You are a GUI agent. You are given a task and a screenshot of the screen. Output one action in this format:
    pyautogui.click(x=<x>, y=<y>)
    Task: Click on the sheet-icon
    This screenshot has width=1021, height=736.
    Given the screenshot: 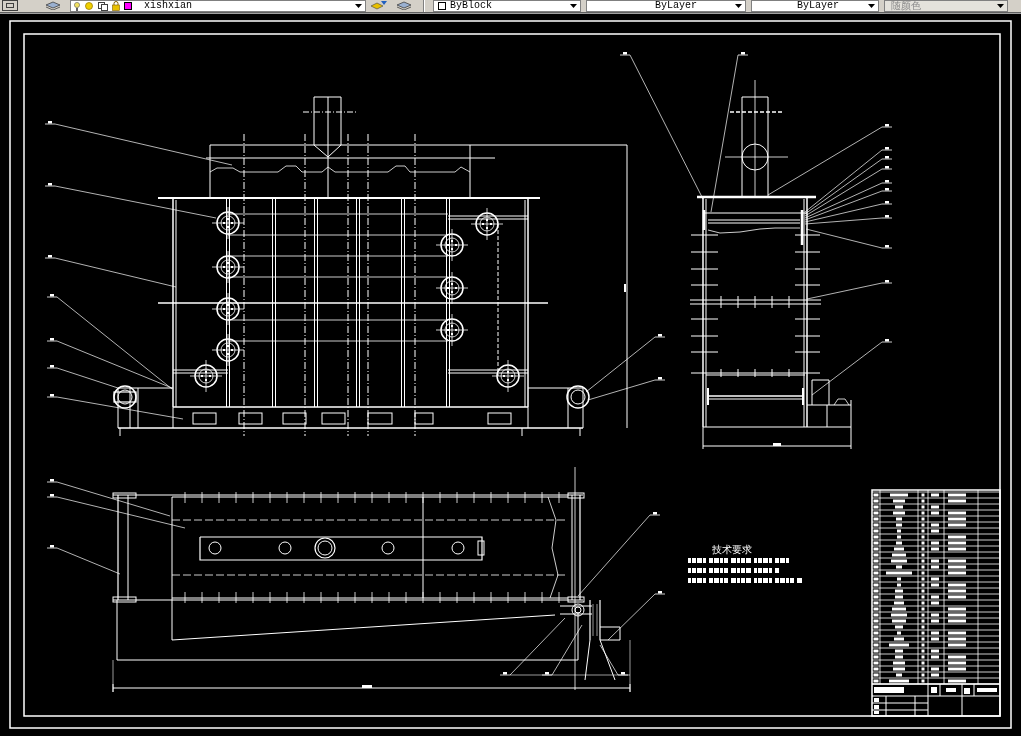 What is the action you would take?
    pyautogui.click(x=103, y=6)
    